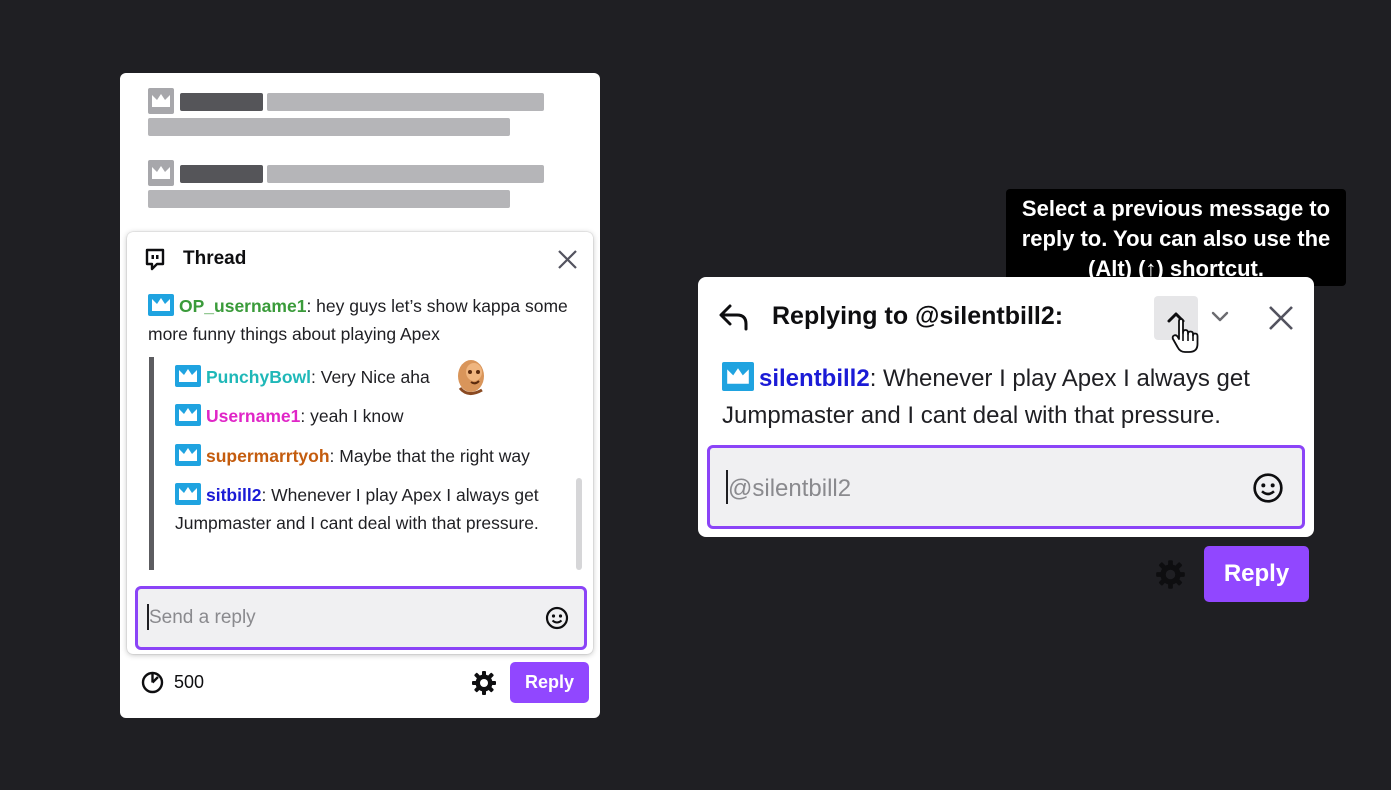  What do you see at coordinates (268, 456) in the screenshot?
I see `message-username: supermarrtyoh` at bounding box center [268, 456].